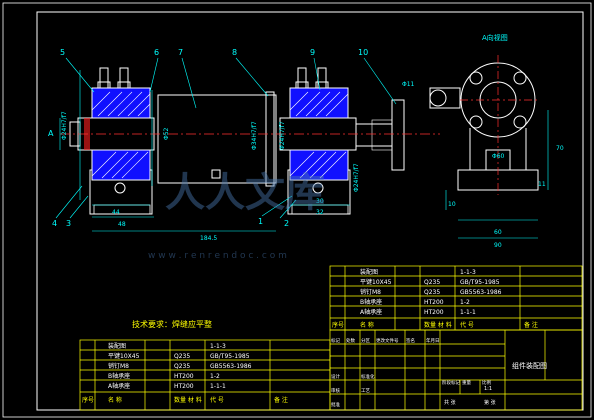 This screenshot has width=594, height=420. What do you see at coordinates (166, 133) in the screenshot?
I see `dim-phi-mid: Φ52` at bounding box center [166, 133].